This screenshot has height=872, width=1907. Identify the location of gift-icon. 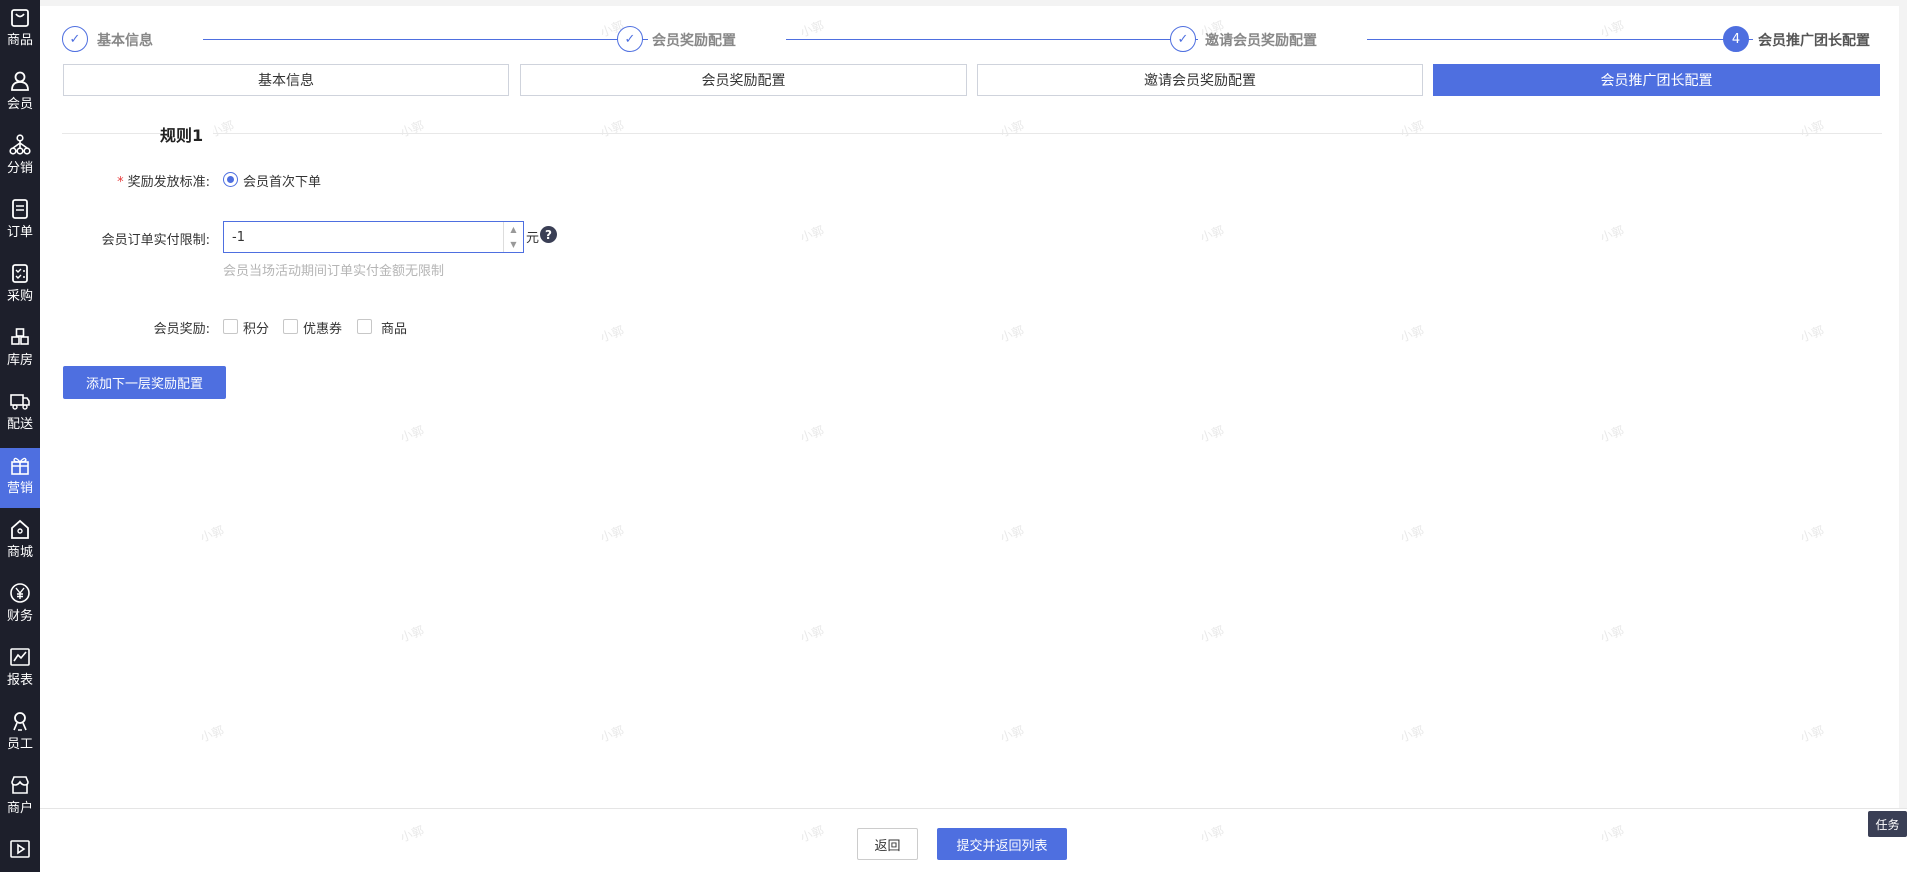
(20, 466).